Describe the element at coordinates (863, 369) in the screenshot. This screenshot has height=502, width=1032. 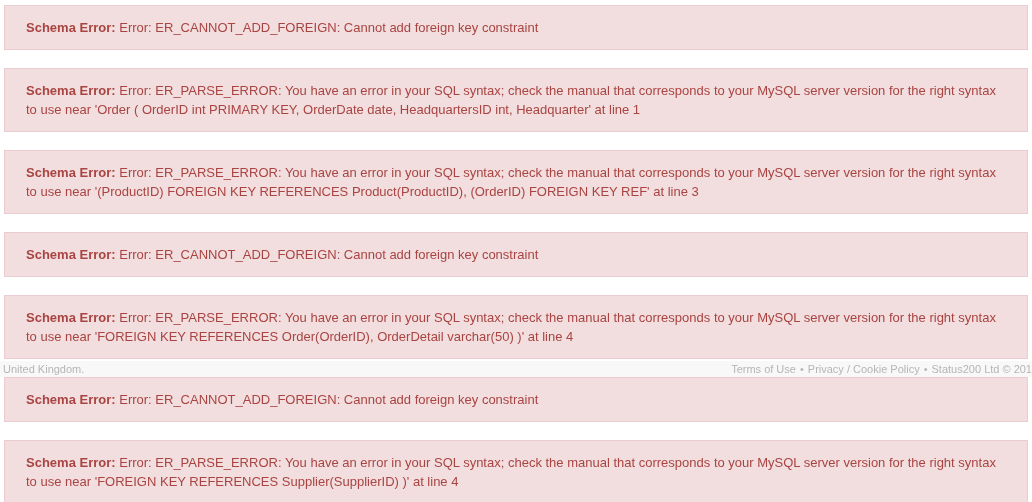
I see `footer-link: Privacy / Cookie Policy` at that location.